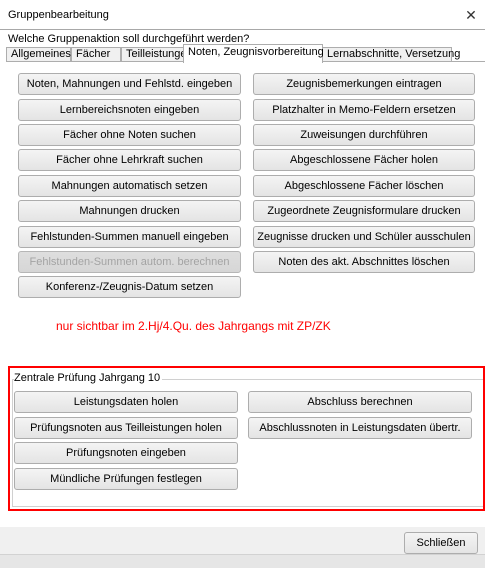 Image resolution: width=485 pixels, height=568 pixels. I want to click on status-bar, so click(242, 561).